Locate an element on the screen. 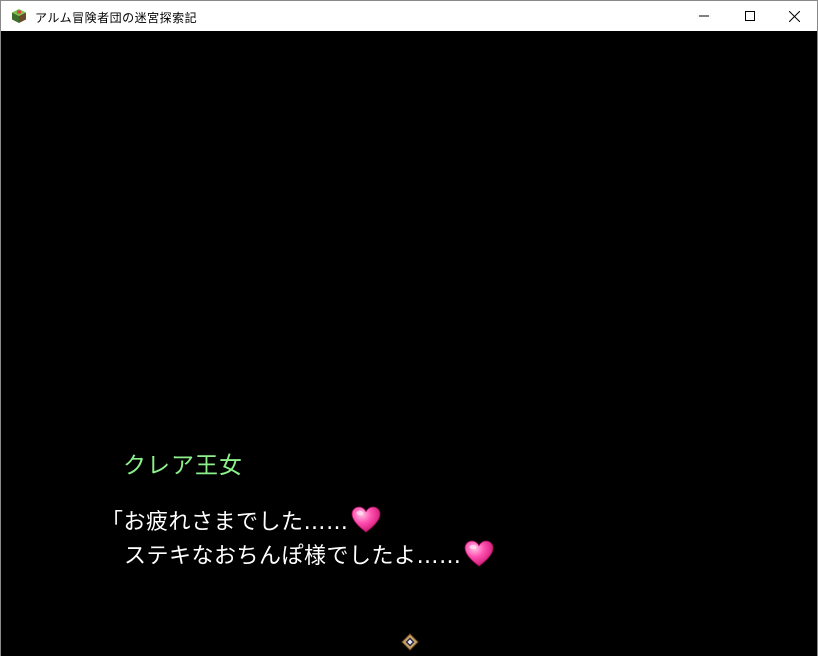 The image size is (818, 656). speaker-name: クレア王女 is located at coordinates (183, 466).